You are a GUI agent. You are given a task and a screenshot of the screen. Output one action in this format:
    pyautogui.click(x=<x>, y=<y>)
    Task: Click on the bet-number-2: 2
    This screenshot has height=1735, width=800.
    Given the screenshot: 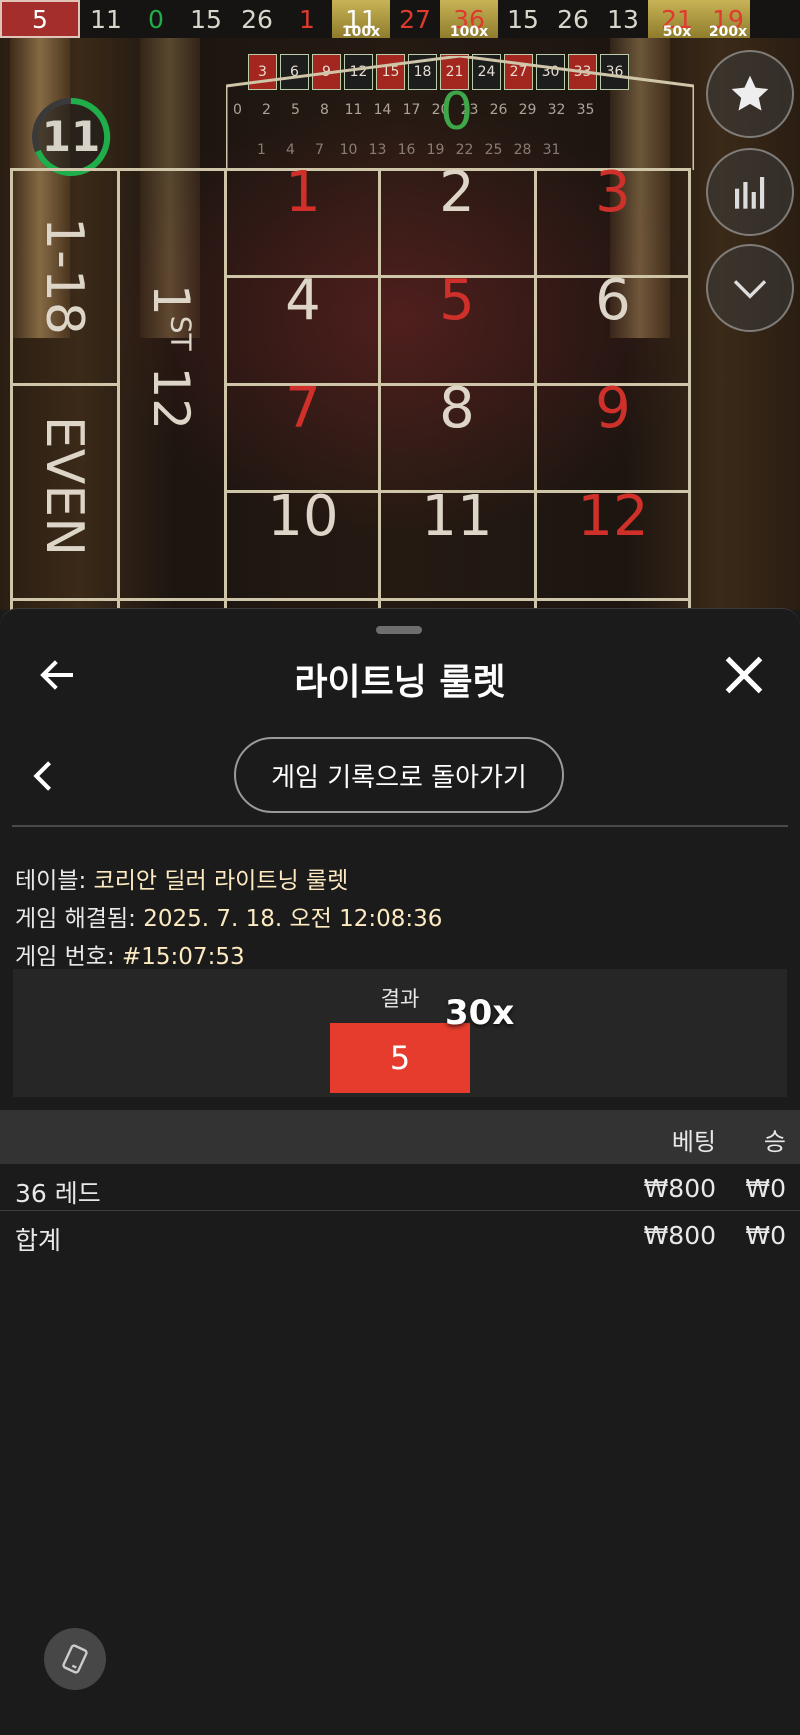 What is the action you would take?
    pyautogui.click(x=457, y=192)
    